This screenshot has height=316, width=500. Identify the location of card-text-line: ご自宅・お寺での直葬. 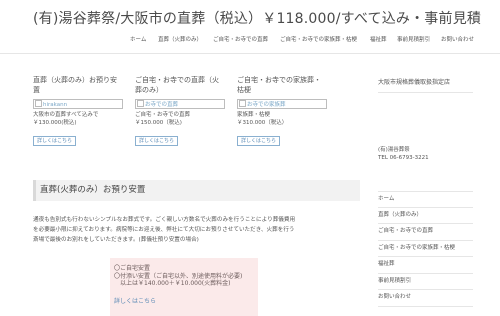
(163, 115).